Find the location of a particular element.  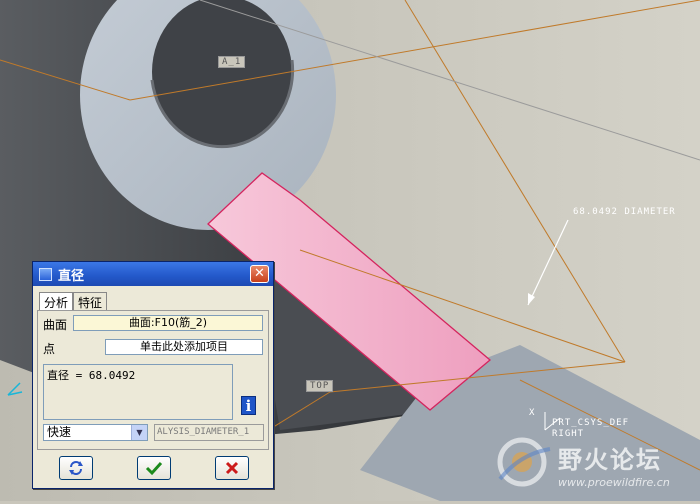

dialog-button-bar is located at coordinates (153, 469).